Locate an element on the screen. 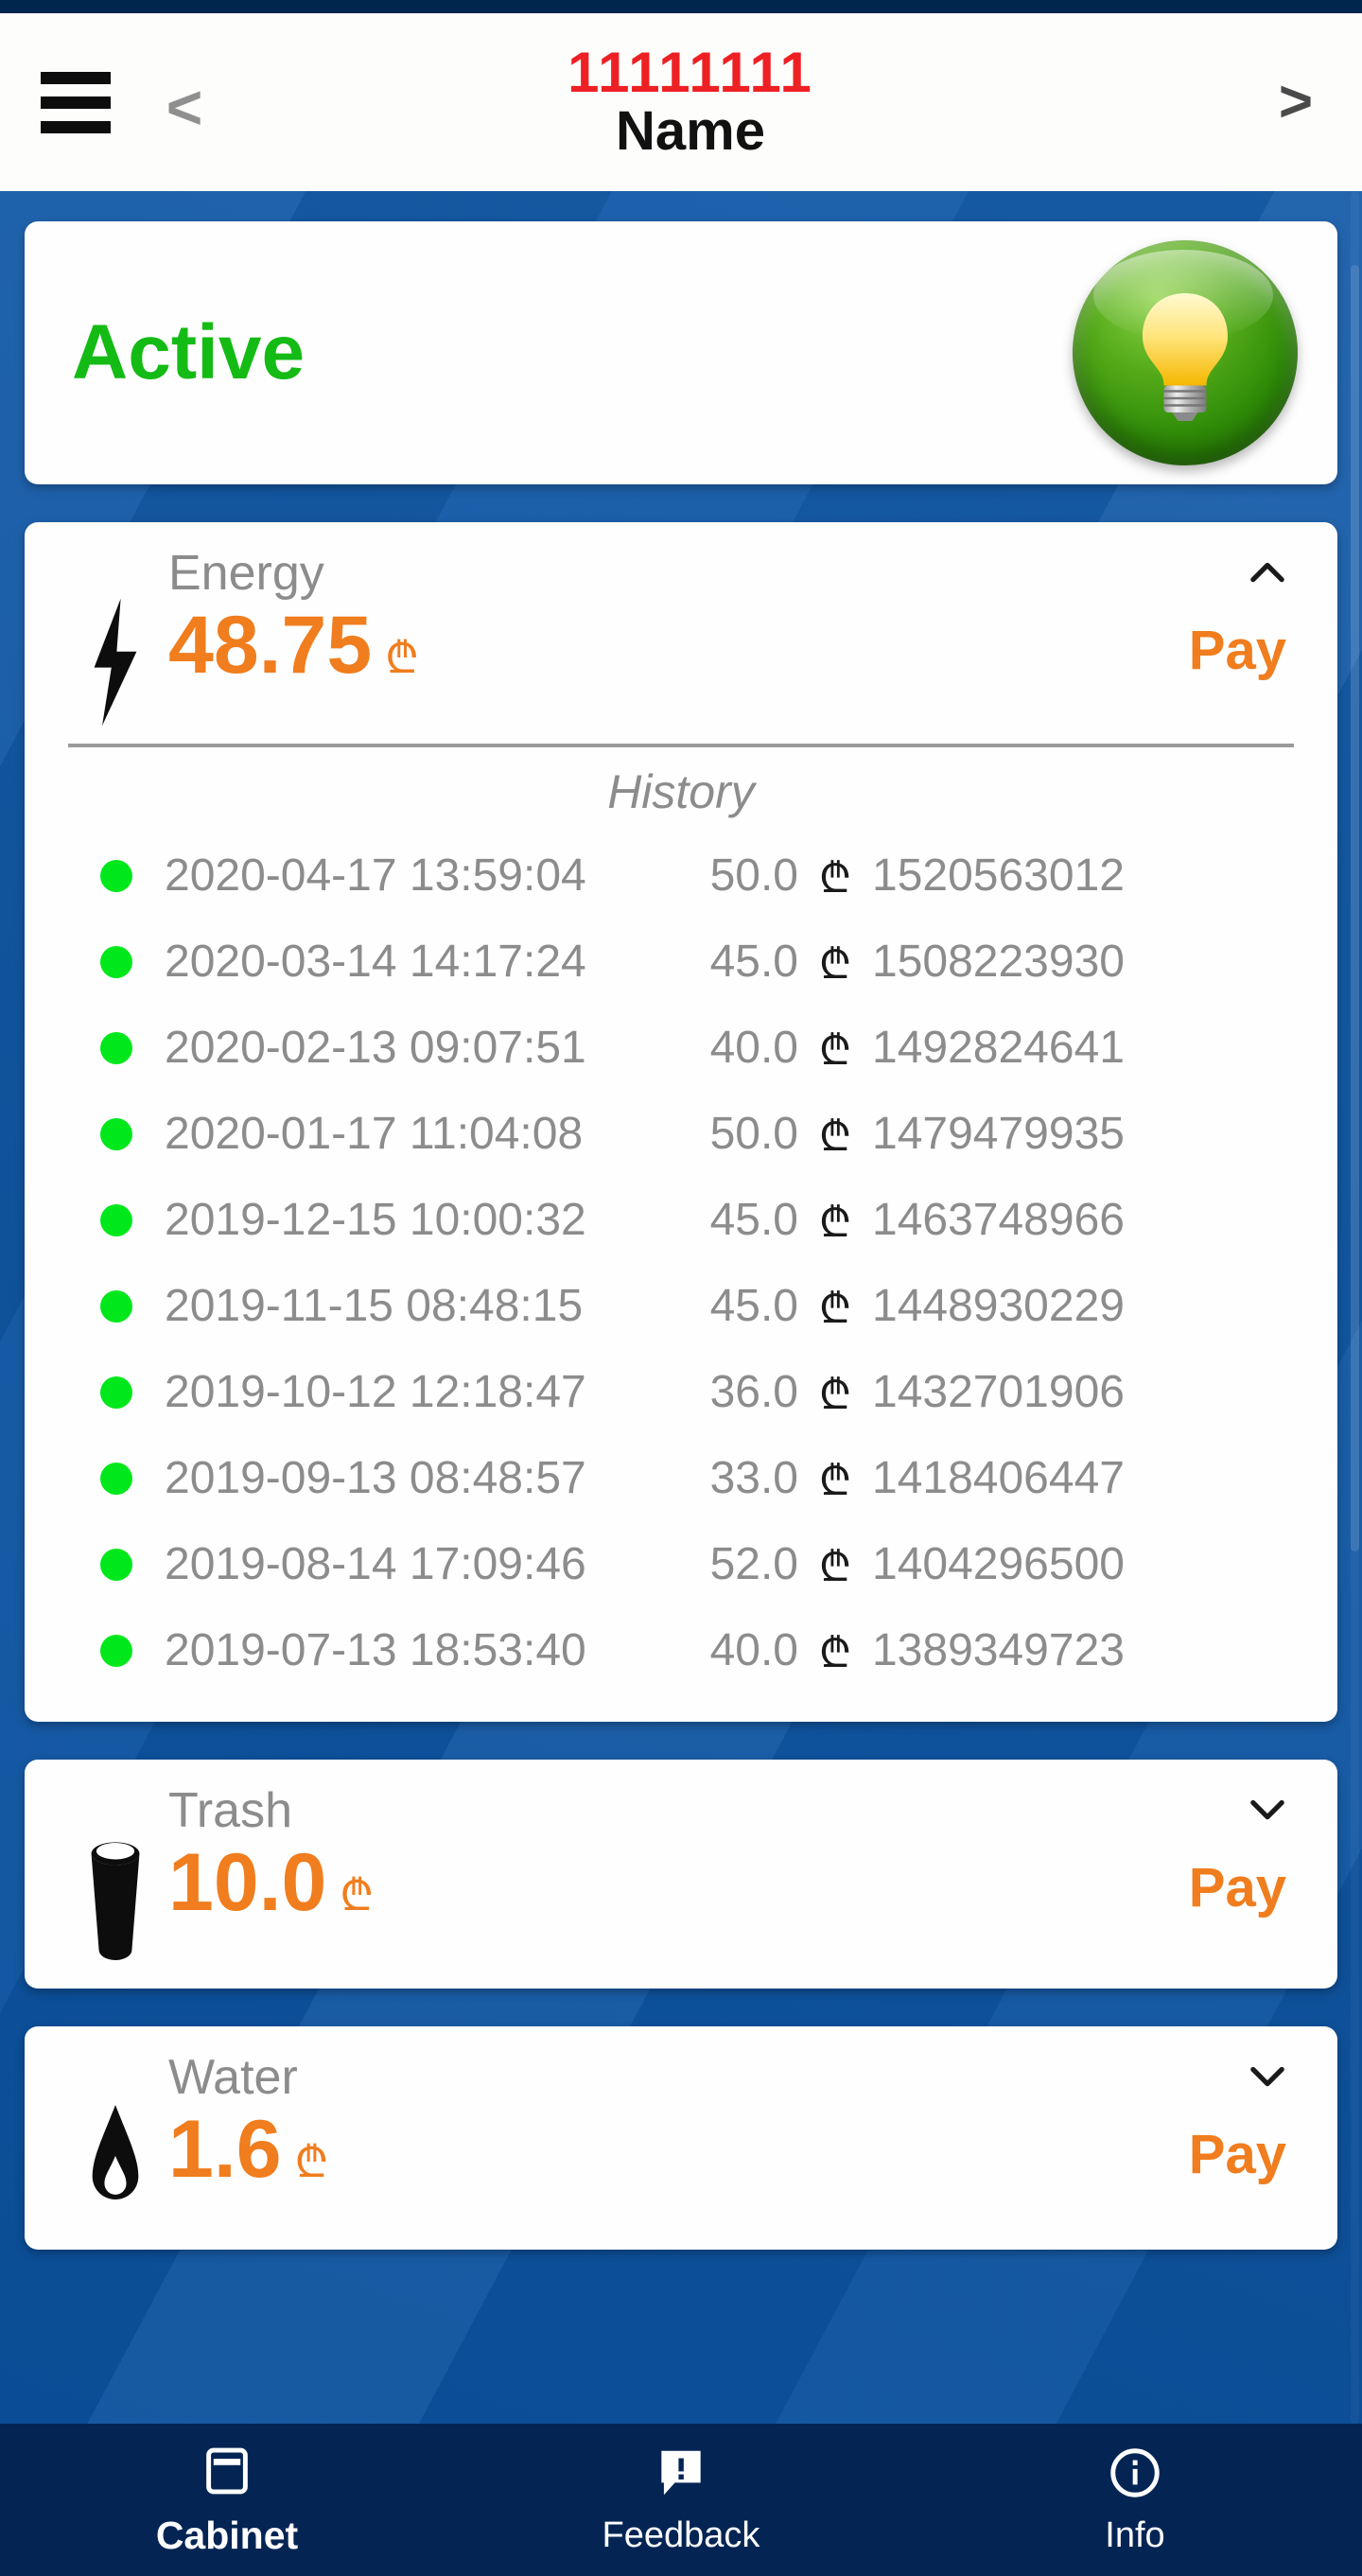  history-row: 2019-10-12 12:18:47 36.0 ₾ 1432701906 is located at coordinates (681, 1392).